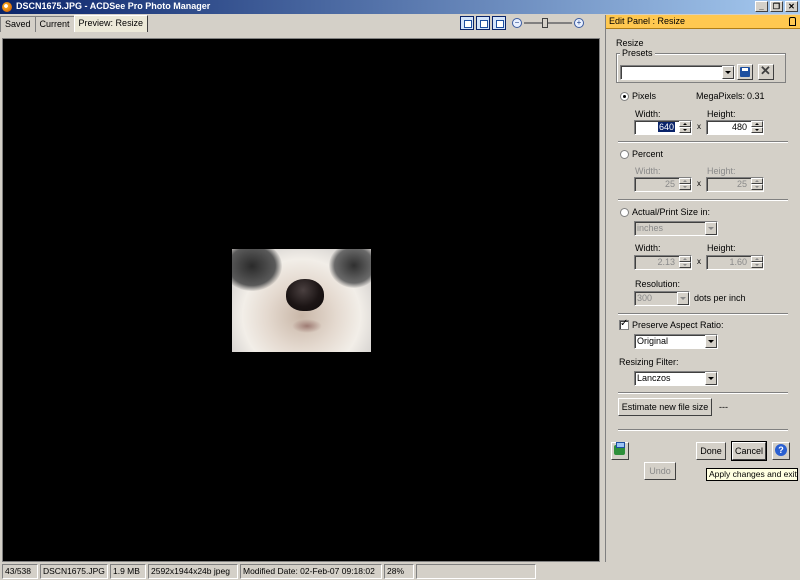 The height and width of the screenshot is (580, 800). What do you see at coordinates (676, 378) in the screenshot?
I see `resizing-filter-dropdown: Lanczos` at bounding box center [676, 378].